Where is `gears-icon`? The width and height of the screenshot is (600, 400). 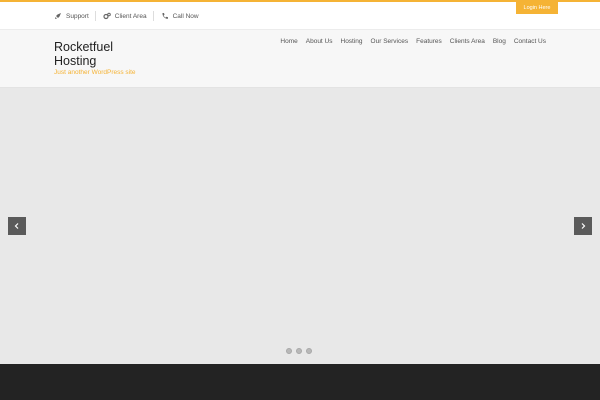
gears-icon is located at coordinates (107, 16).